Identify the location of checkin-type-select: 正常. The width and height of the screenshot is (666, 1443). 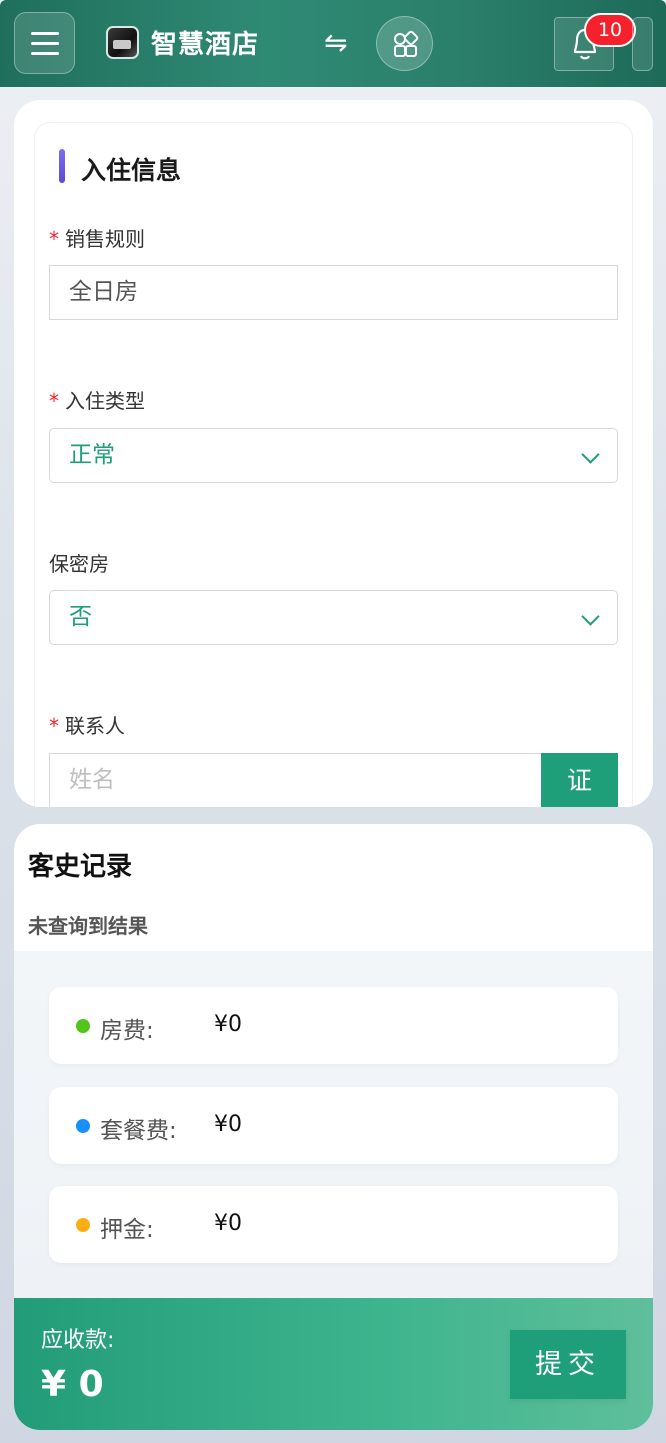
(333, 455).